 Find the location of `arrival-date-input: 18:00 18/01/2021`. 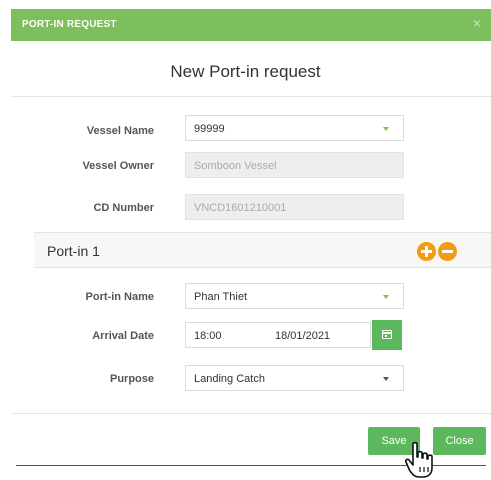

arrival-date-input: 18:00 18/01/2021 is located at coordinates (278, 335).